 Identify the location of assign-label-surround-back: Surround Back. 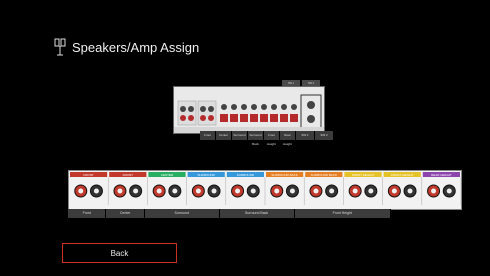
(257, 213).